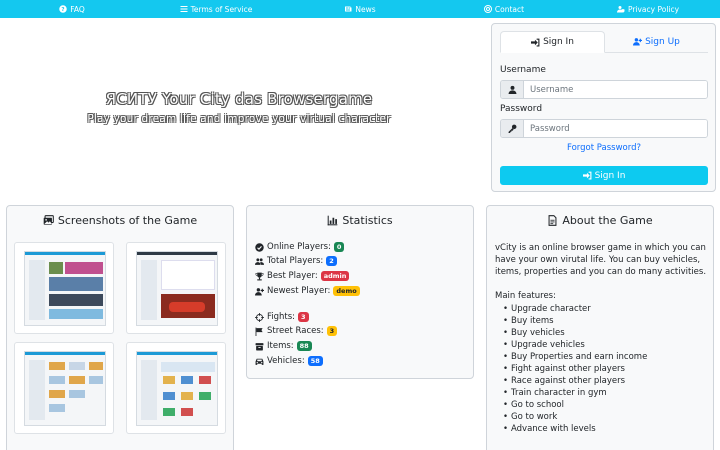 This screenshot has width=720, height=450. What do you see at coordinates (575, 369) in the screenshot?
I see `feature-item: Fight against other players` at bounding box center [575, 369].